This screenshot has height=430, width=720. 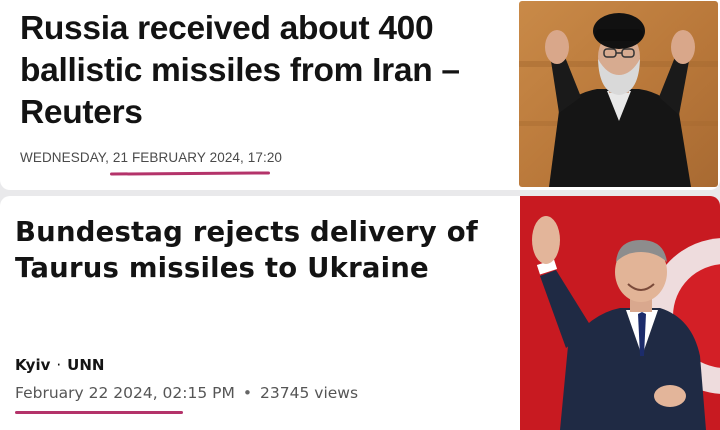 I want to click on cleric-waving-illustration, so click(x=618, y=94).